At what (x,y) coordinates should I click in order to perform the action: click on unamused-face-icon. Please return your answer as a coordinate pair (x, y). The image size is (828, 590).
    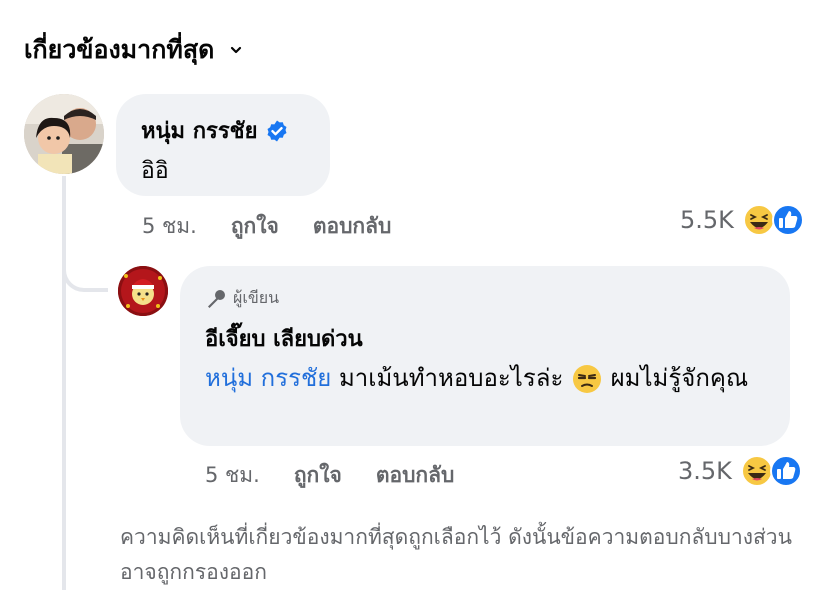
    Looking at the image, I should click on (586, 379).